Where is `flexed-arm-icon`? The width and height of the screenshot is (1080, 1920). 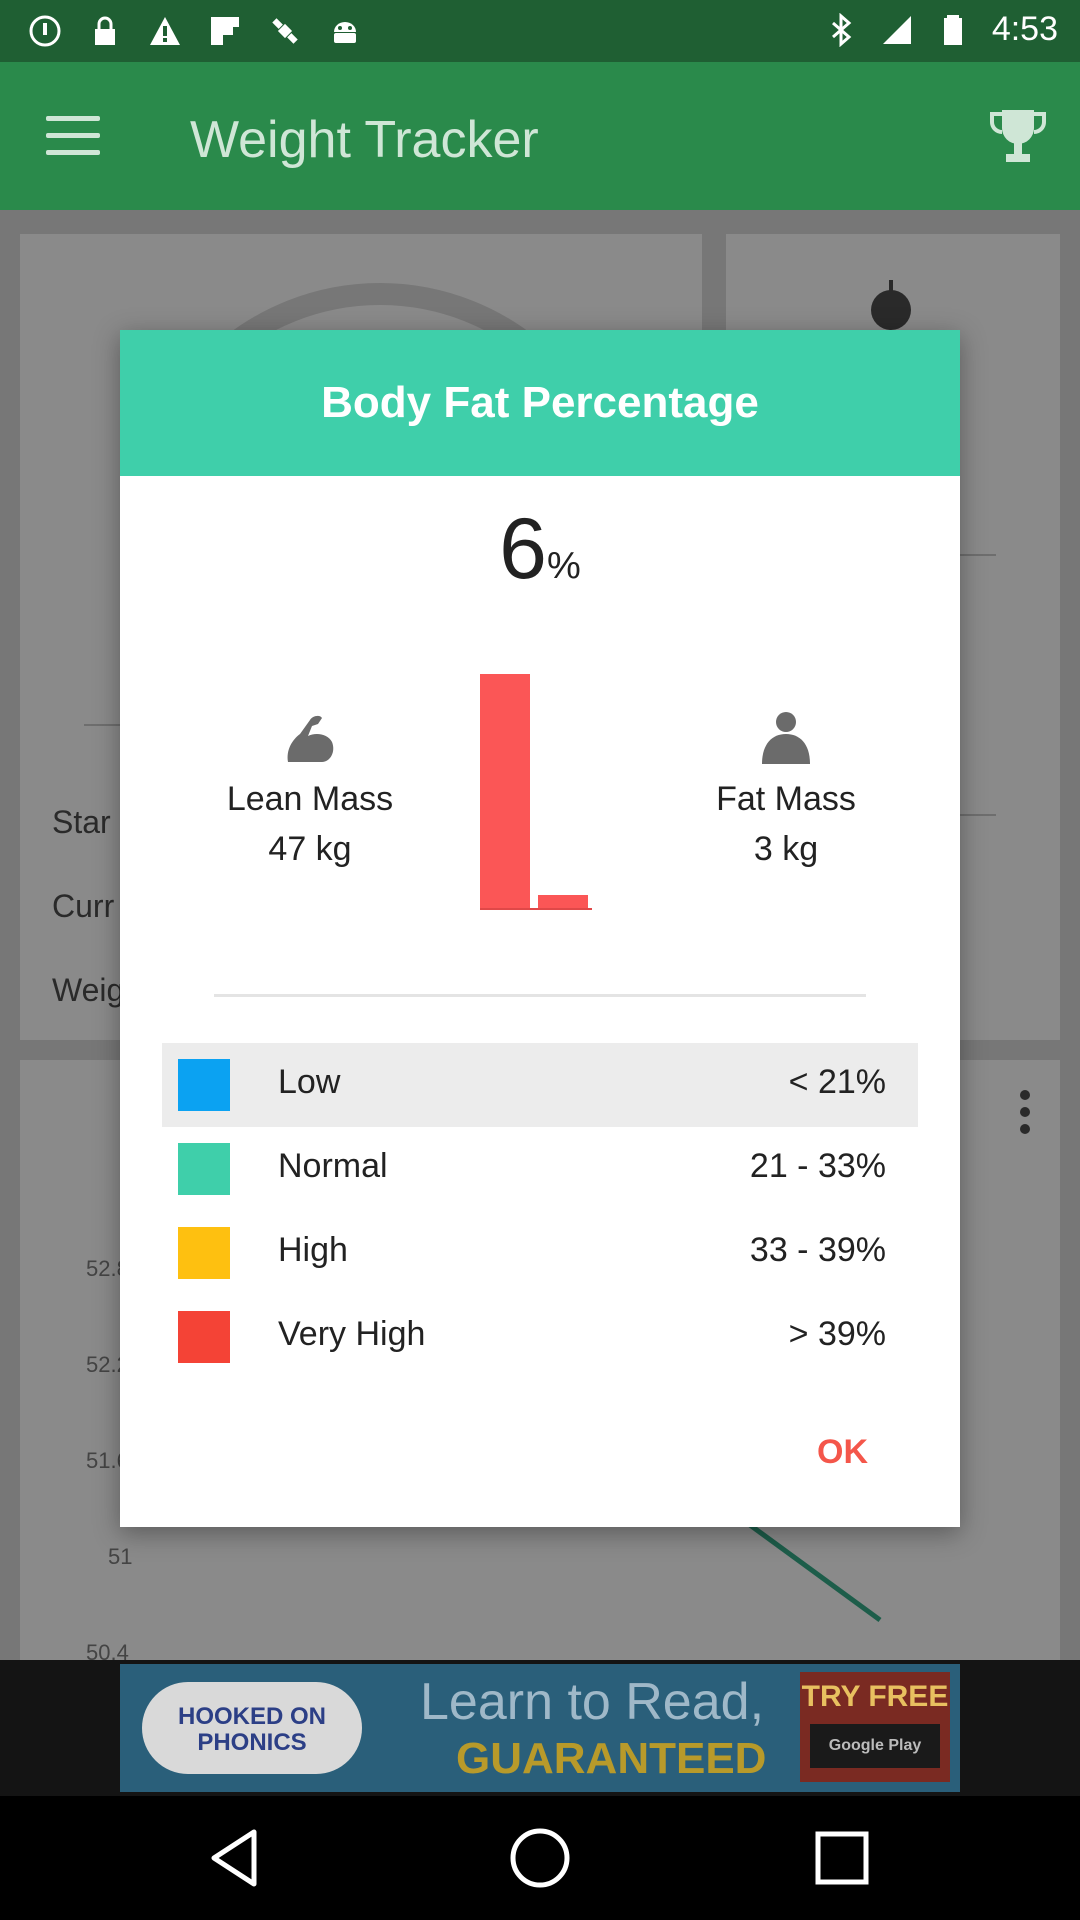 flexed-arm-icon is located at coordinates (310, 738).